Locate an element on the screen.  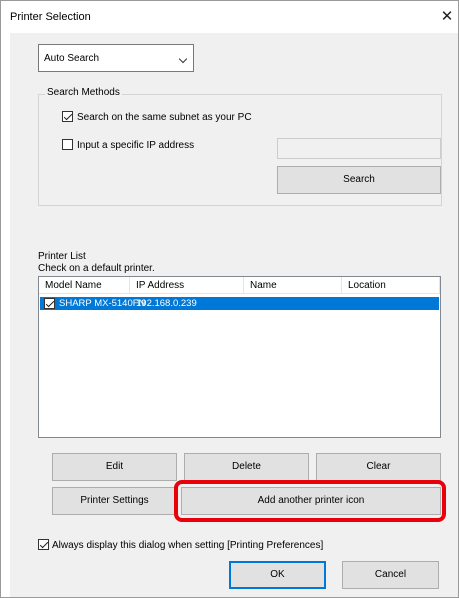
same-subnet-label: Search on the same subnet as your PC is located at coordinates (164, 117).